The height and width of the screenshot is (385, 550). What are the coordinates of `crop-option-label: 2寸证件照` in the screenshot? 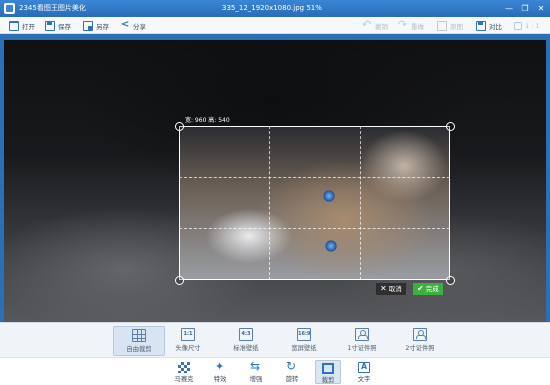 It's located at (420, 348).